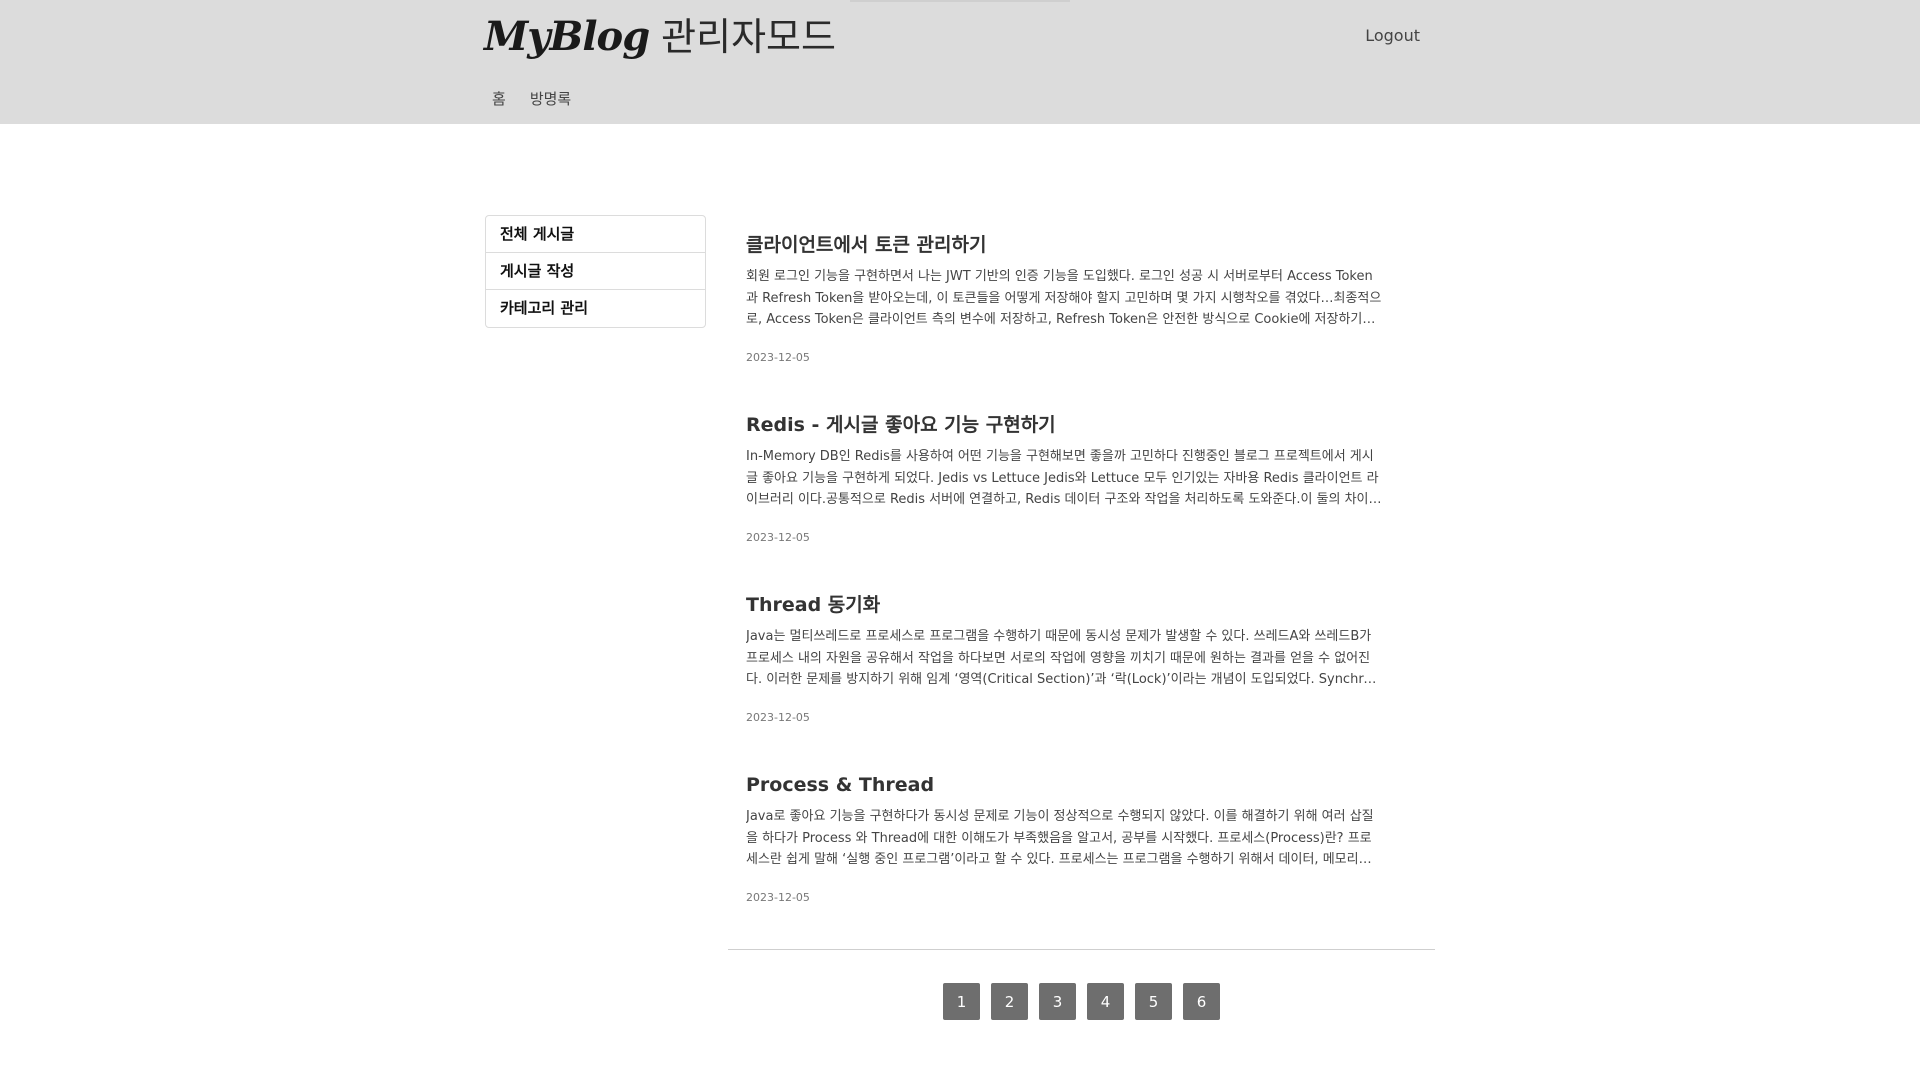 This screenshot has height=1080, width=1920. Describe the element at coordinates (1009, 1001) in the screenshot. I see `page-button-2: 2` at that location.